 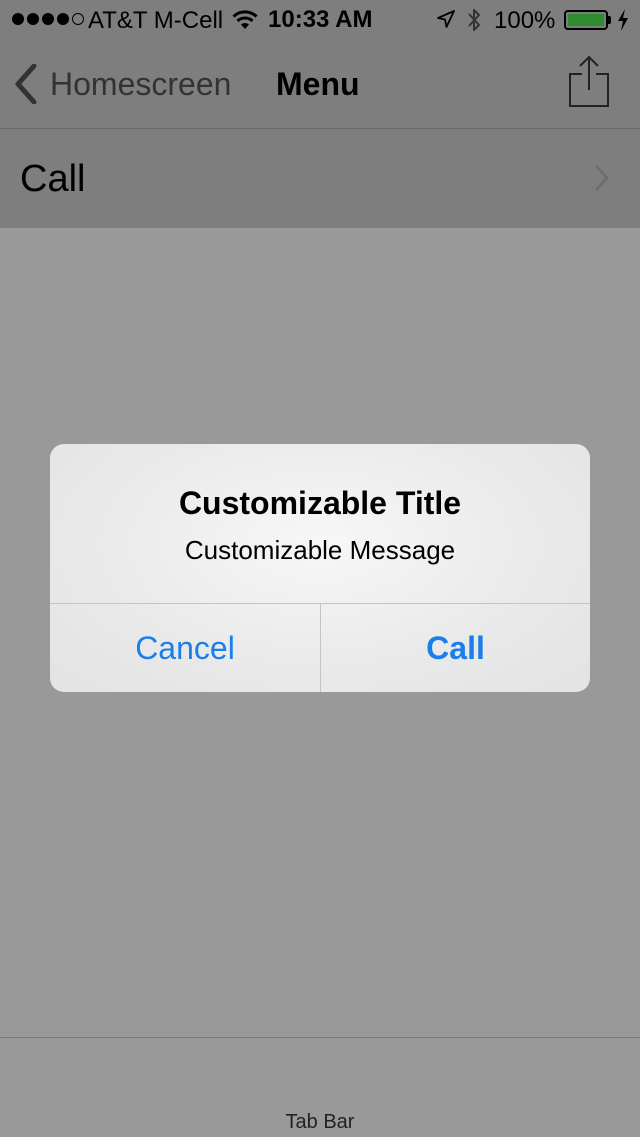 What do you see at coordinates (26, 84) in the screenshot?
I see `back-chevron-icon` at bounding box center [26, 84].